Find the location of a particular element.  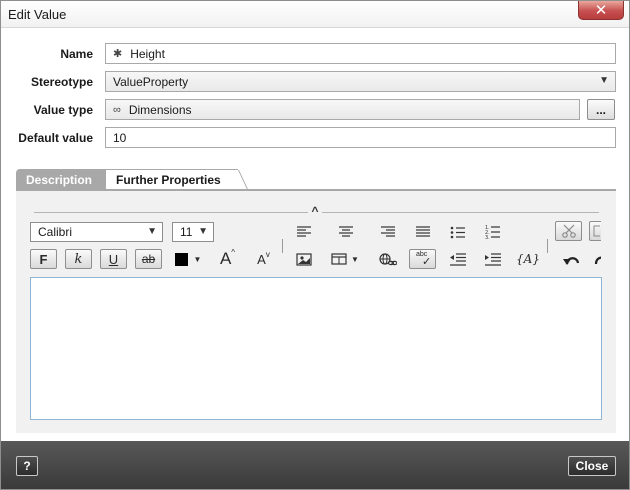

numbered-list-icon: 1.2.3. is located at coordinates (492, 232).